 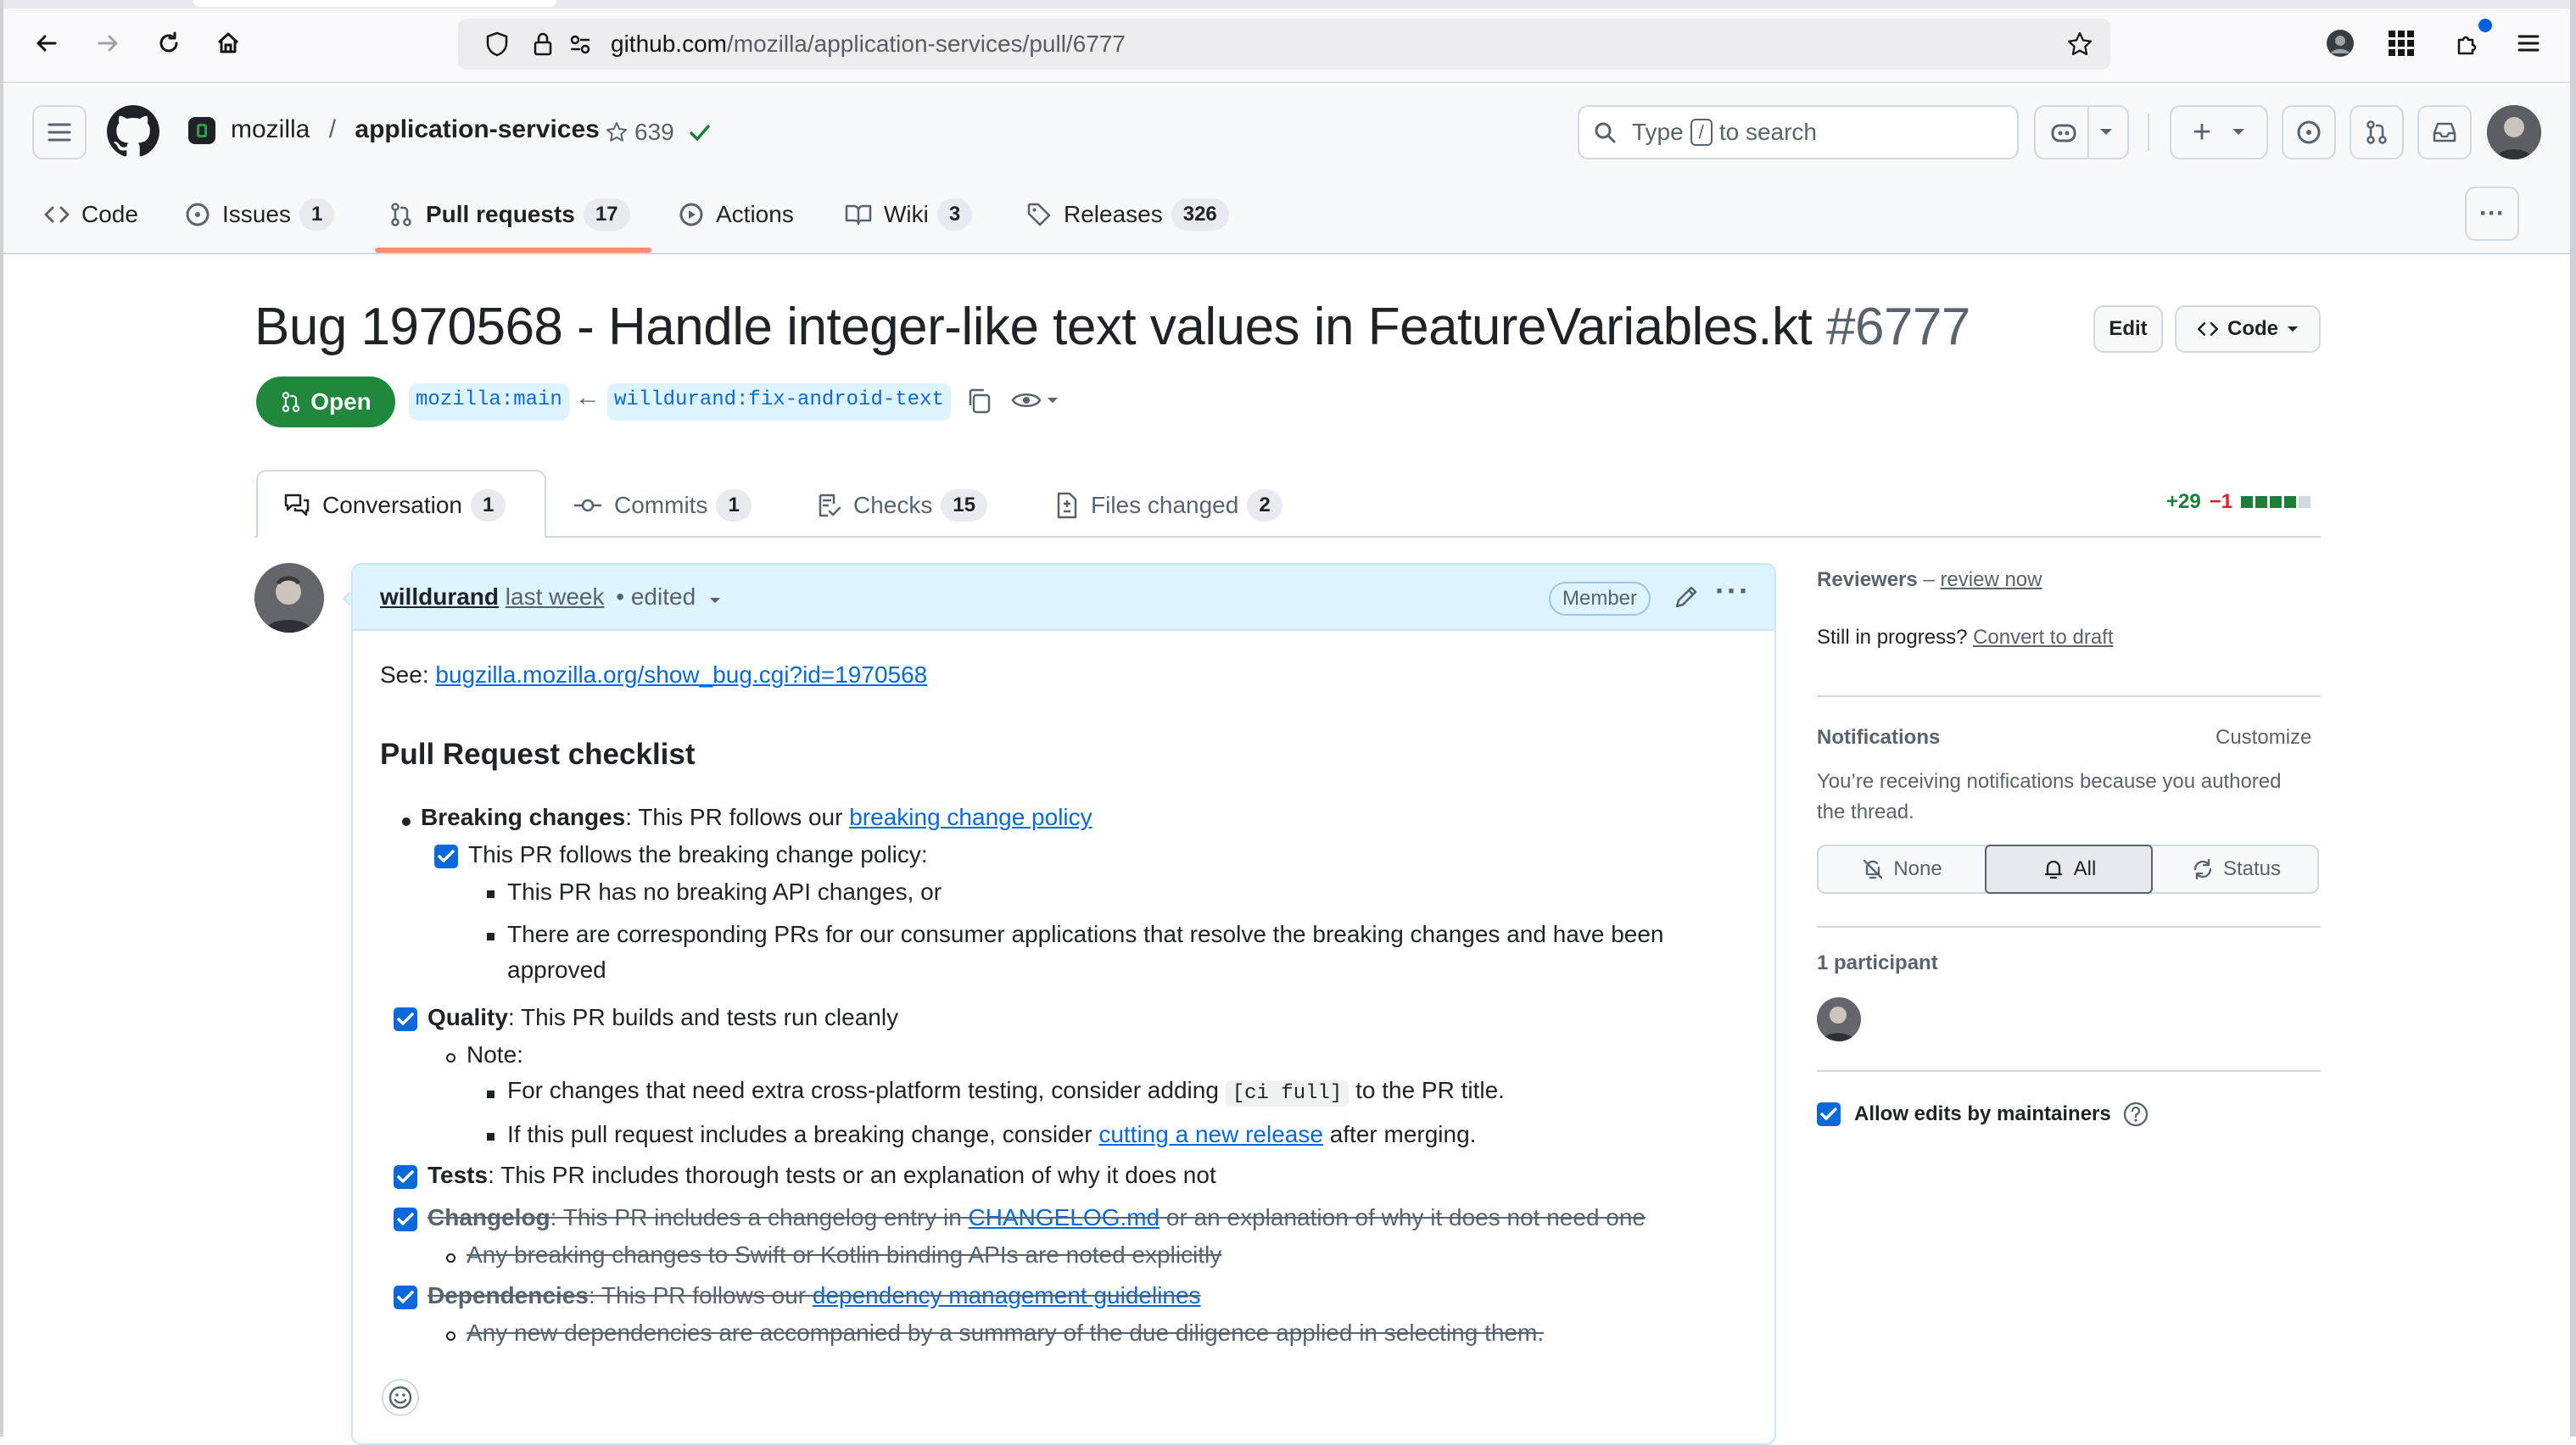 I want to click on notif-all-button: All, so click(x=2069, y=870).